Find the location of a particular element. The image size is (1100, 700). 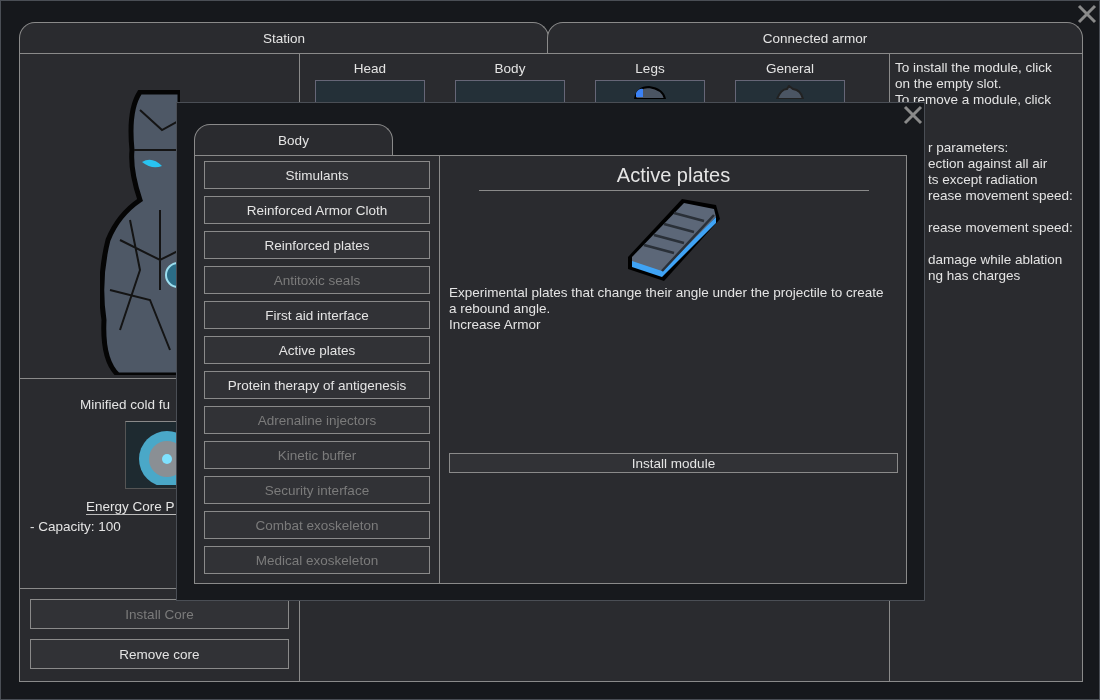

module-list-item: Stimulants is located at coordinates (317, 175).